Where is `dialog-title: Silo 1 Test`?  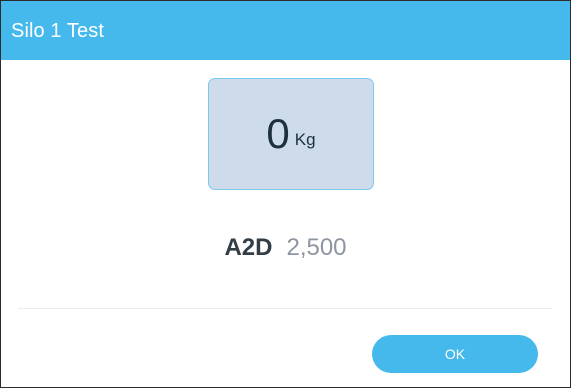 dialog-title: Silo 1 Test is located at coordinates (58, 31).